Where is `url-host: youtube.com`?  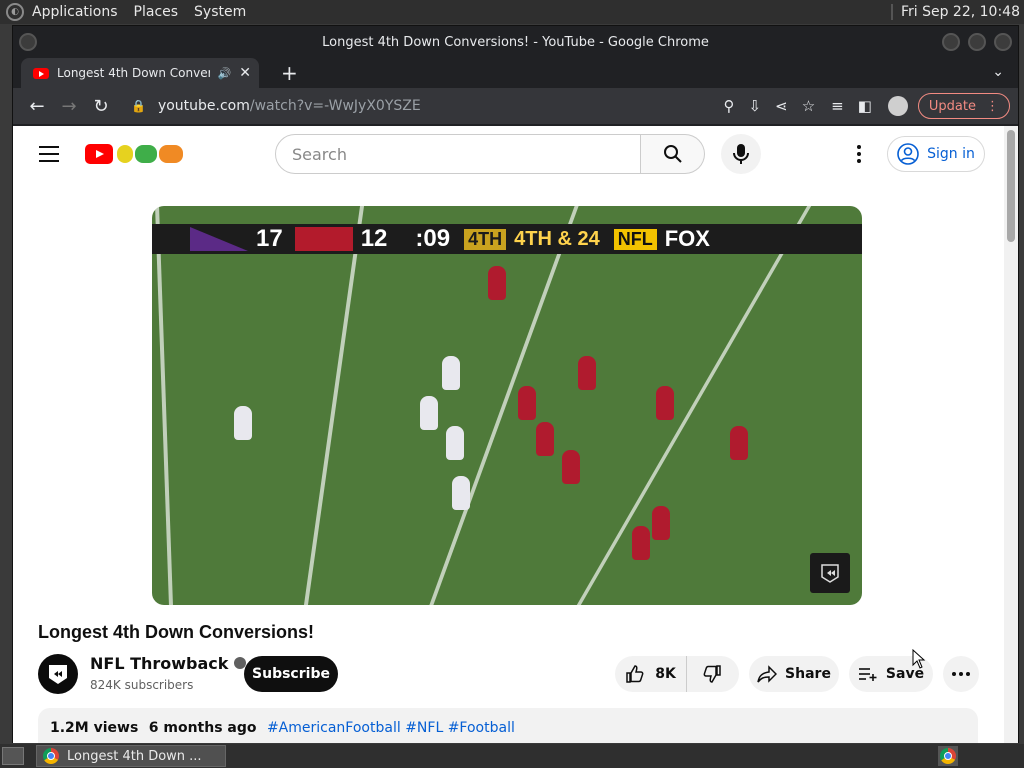
url-host: youtube.com is located at coordinates (203, 106).